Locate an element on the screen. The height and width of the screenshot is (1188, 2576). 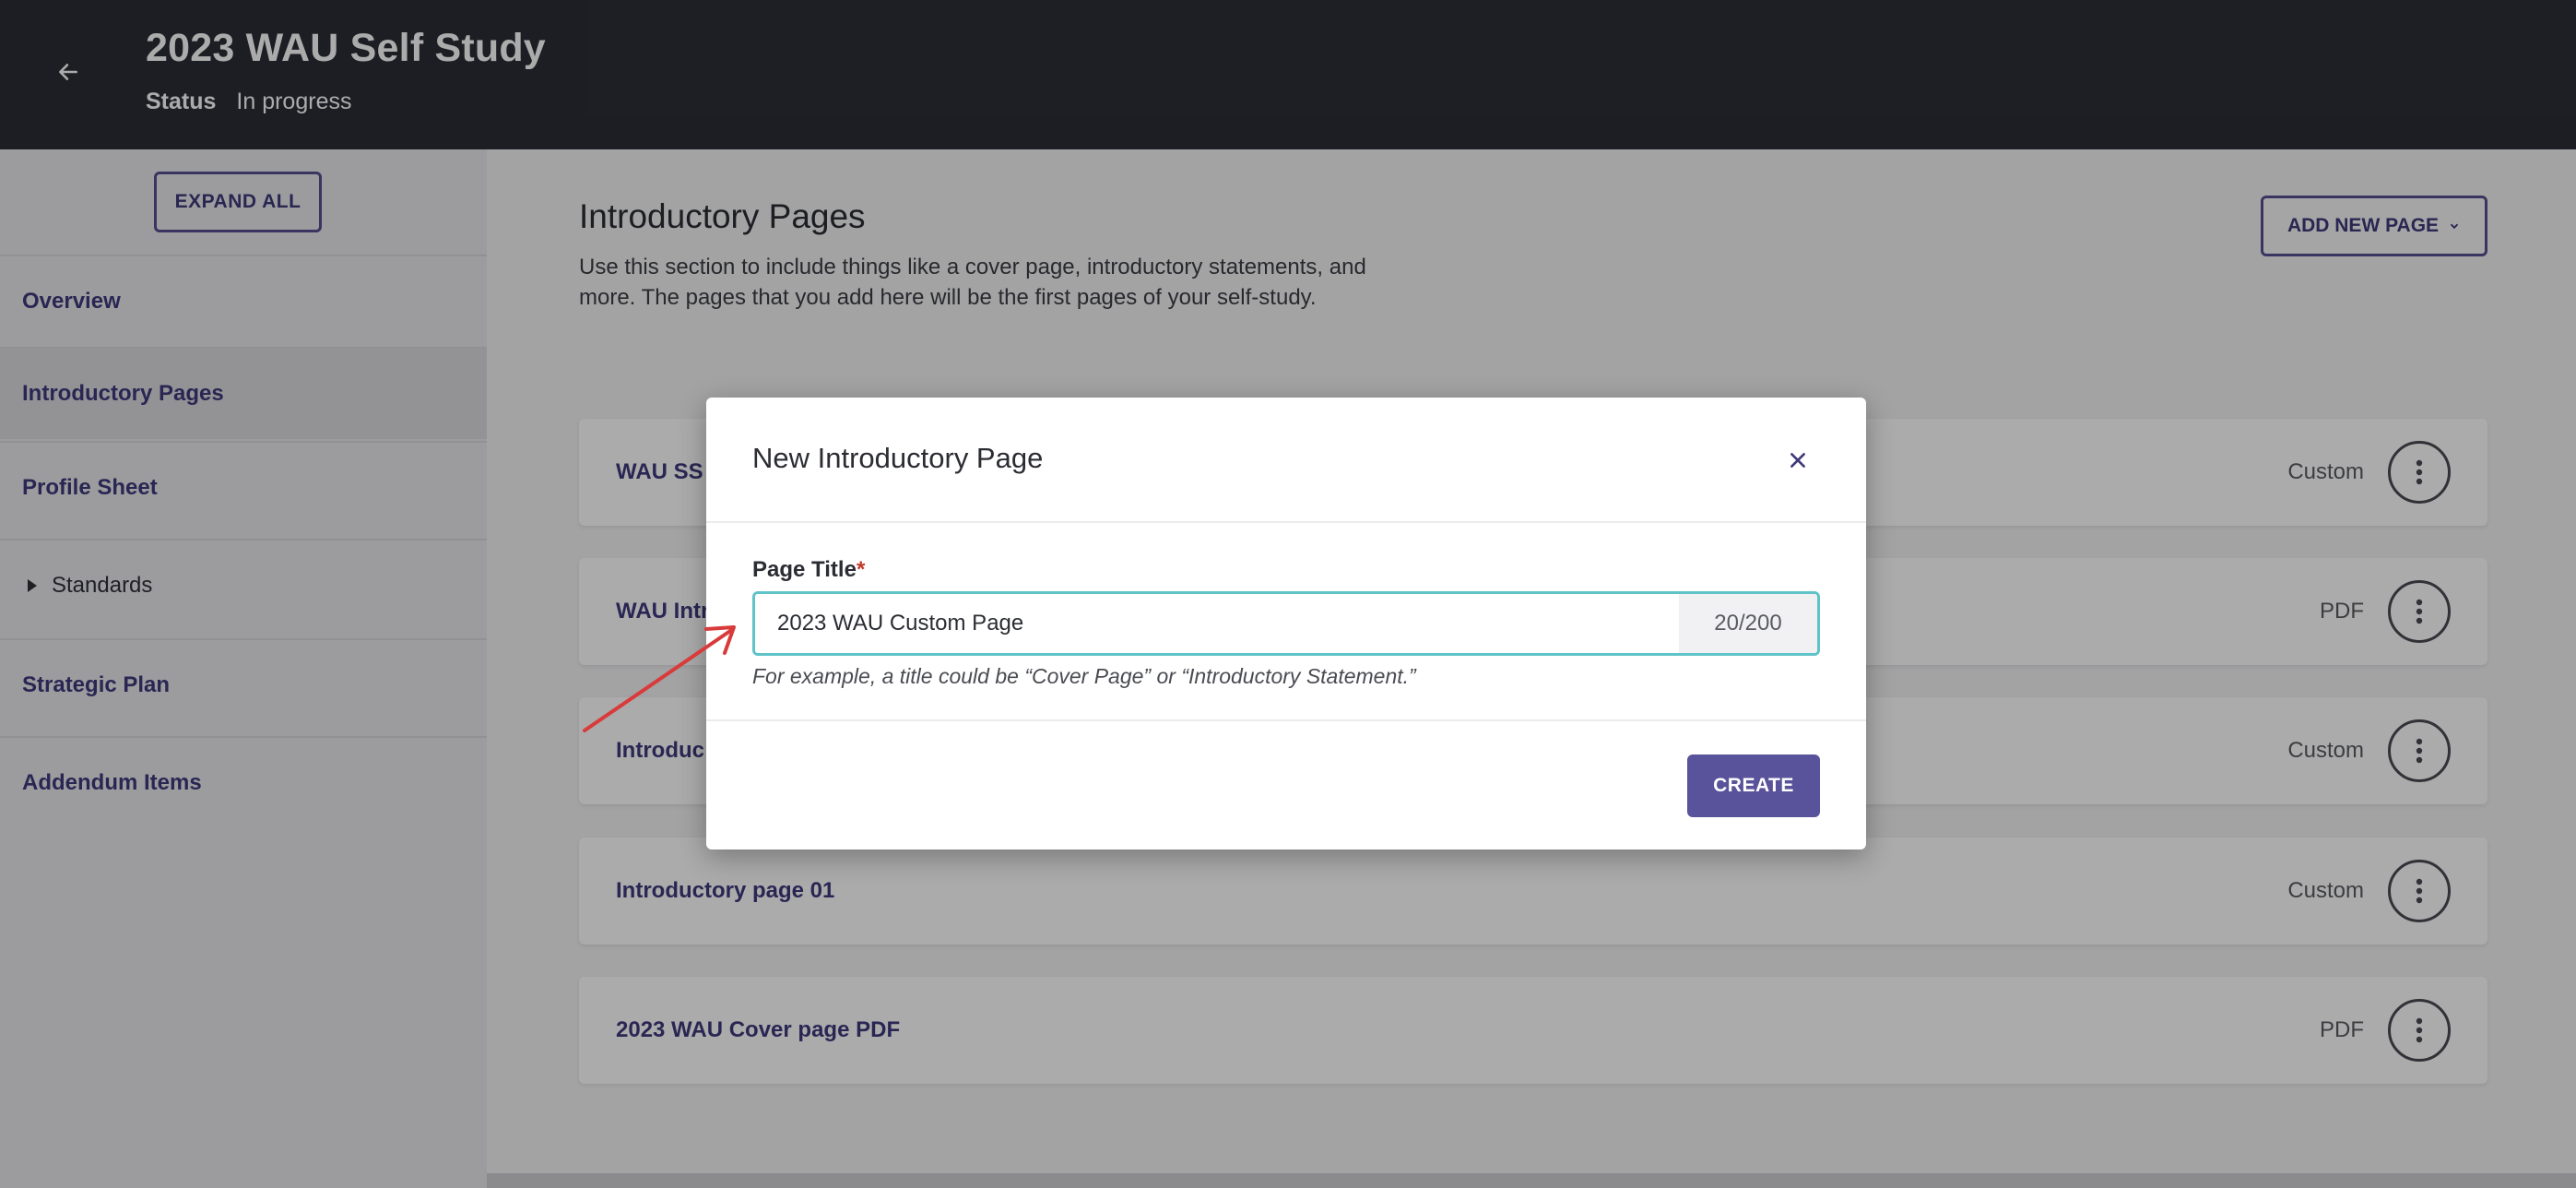
page-title-label: Page Title* is located at coordinates (808, 570).